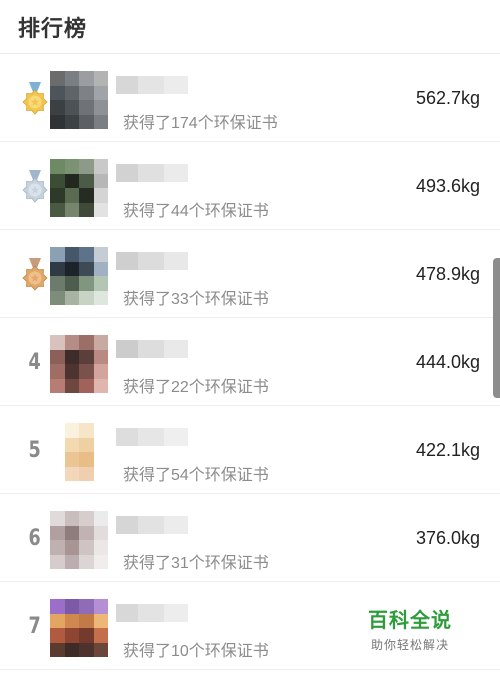  I want to click on carbon-weight: 493.6kg, so click(447, 186).